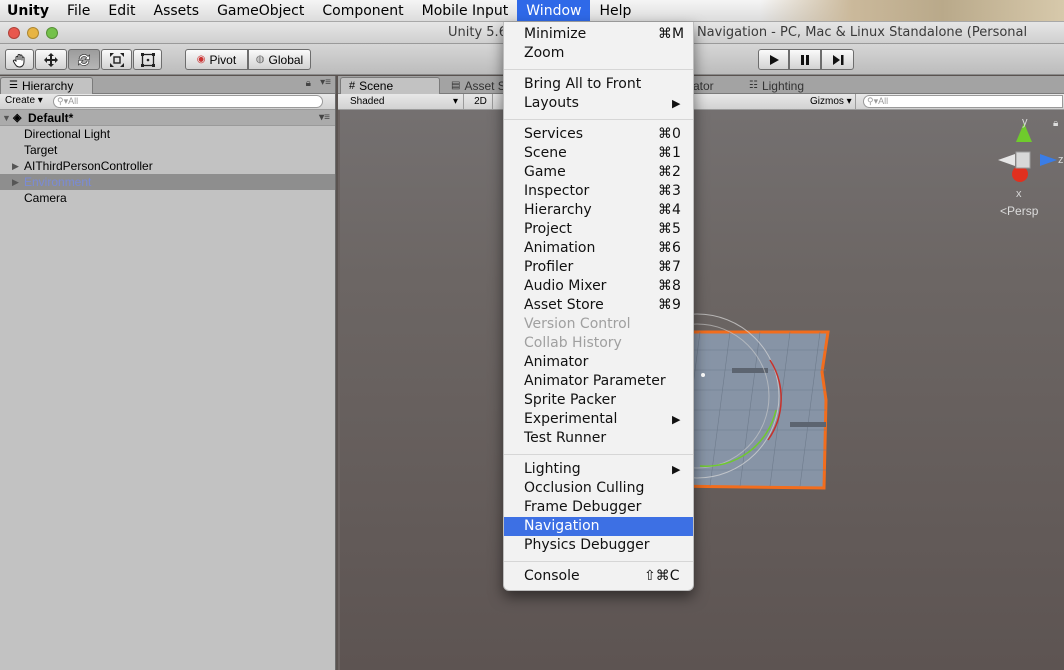  Describe the element at coordinates (598, 172) in the screenshot. I see `menu-item-game: Game ⌘2` at that location.